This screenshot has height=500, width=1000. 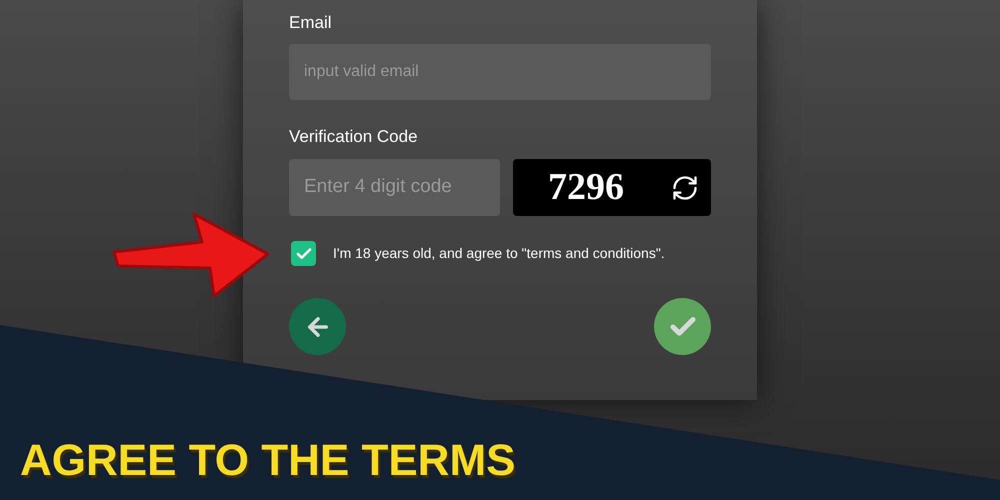 I want to click on captcha-code: 7296, so click(x=586, y=187).